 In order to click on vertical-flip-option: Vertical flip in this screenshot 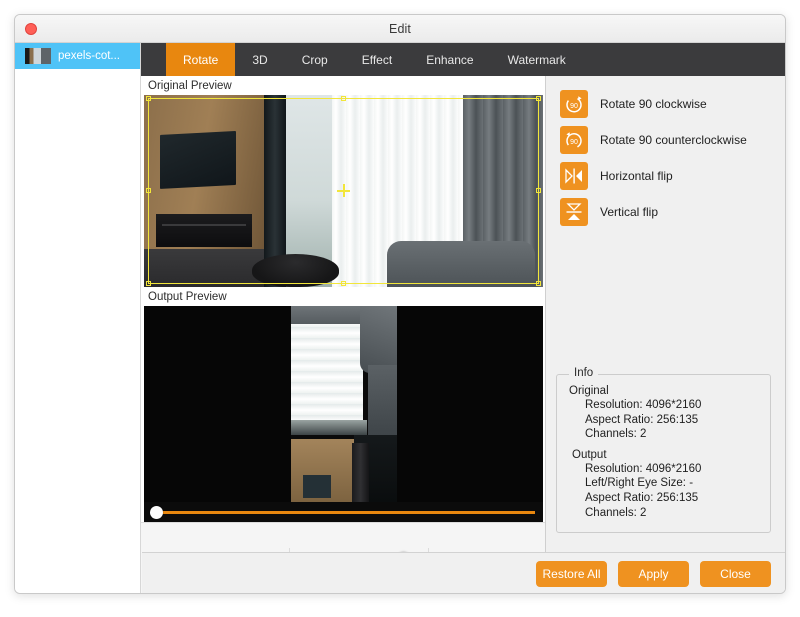, I will do `click(672, 212)`.